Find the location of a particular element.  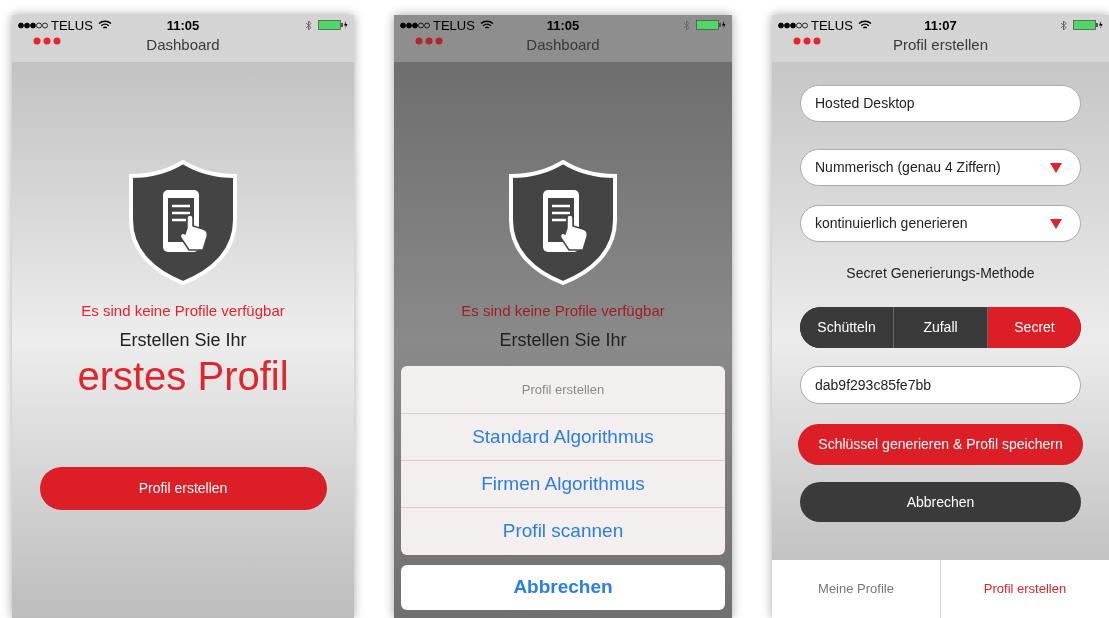

text-field: Hosted Desktop is located at coordinates (940, 103).